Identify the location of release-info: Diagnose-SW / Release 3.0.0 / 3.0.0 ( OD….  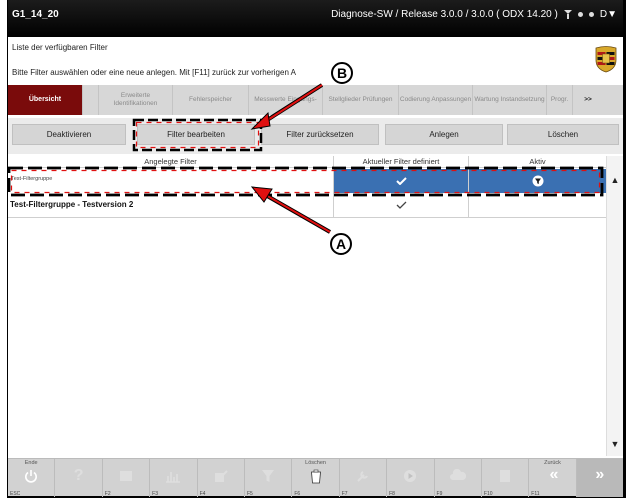
(444, 14).